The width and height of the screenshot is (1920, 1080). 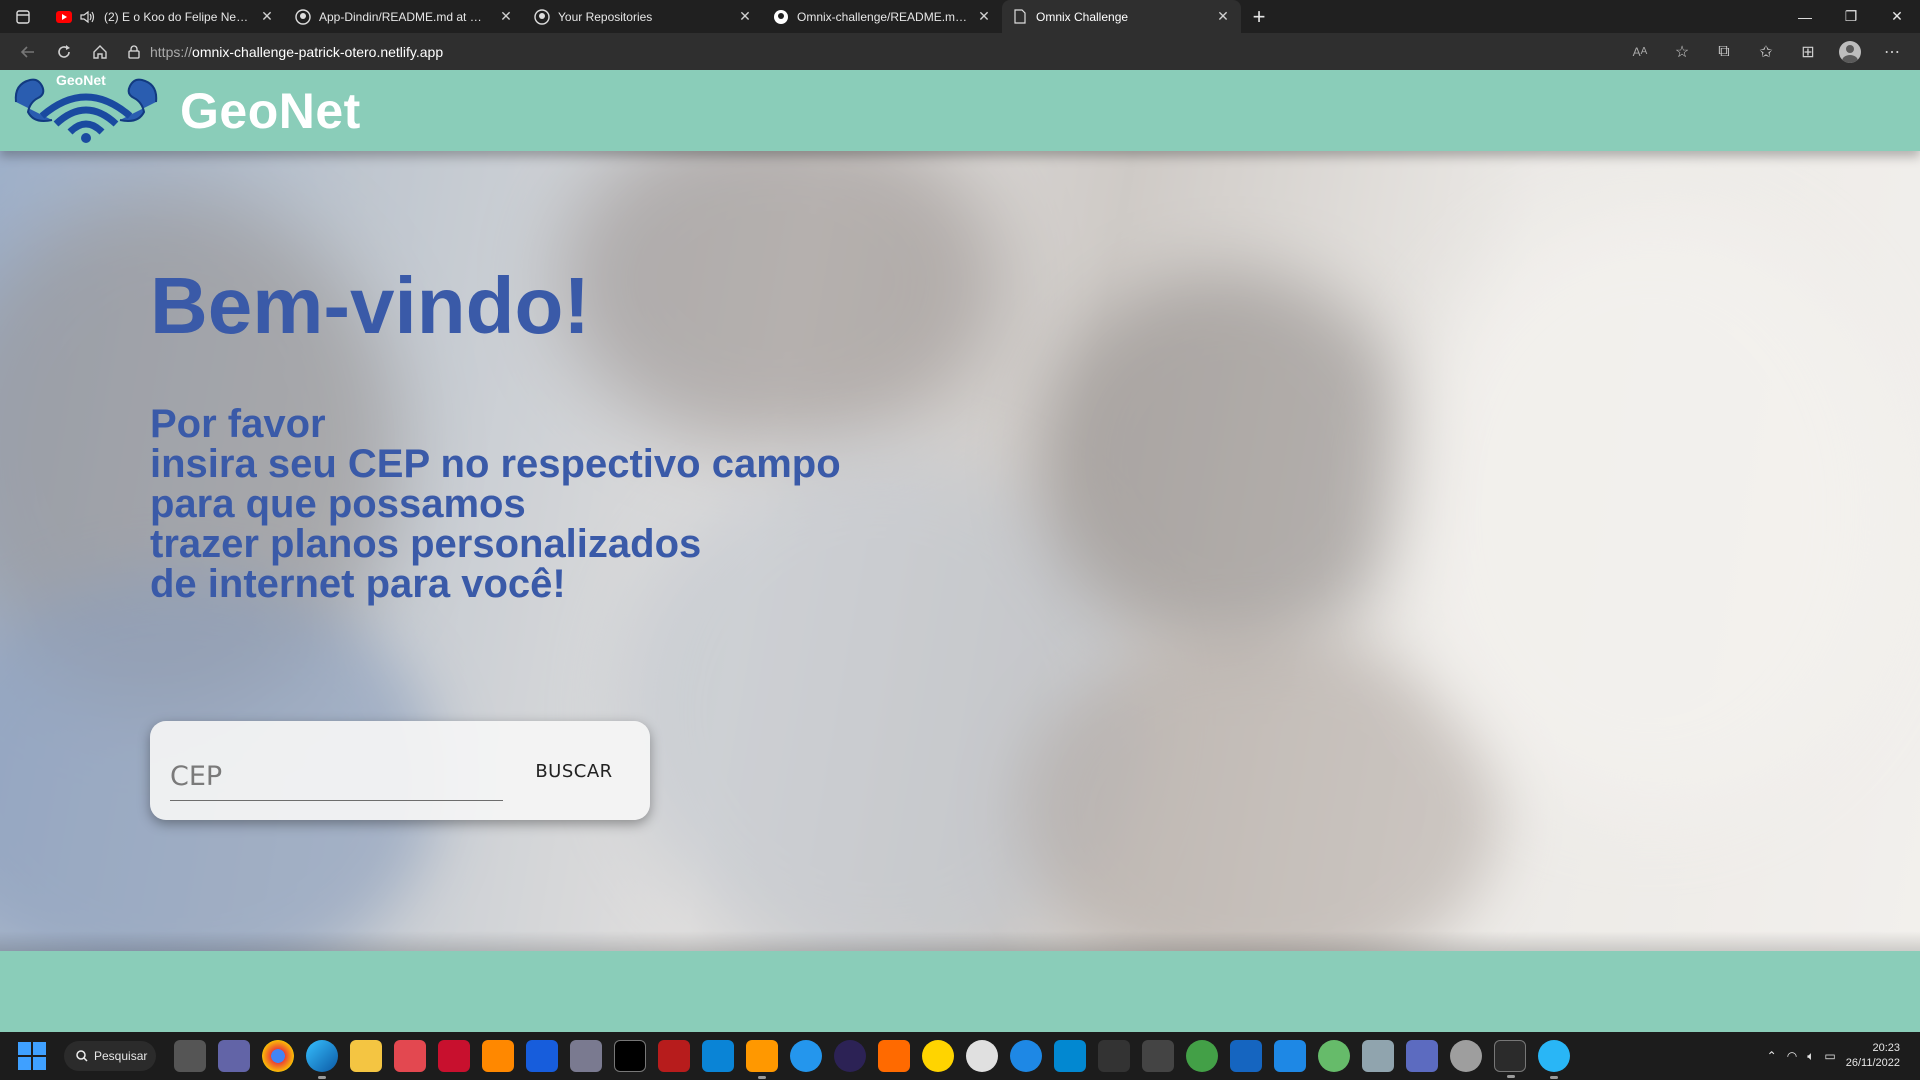 I want to click on footer-band, so click(x=960, y=991).